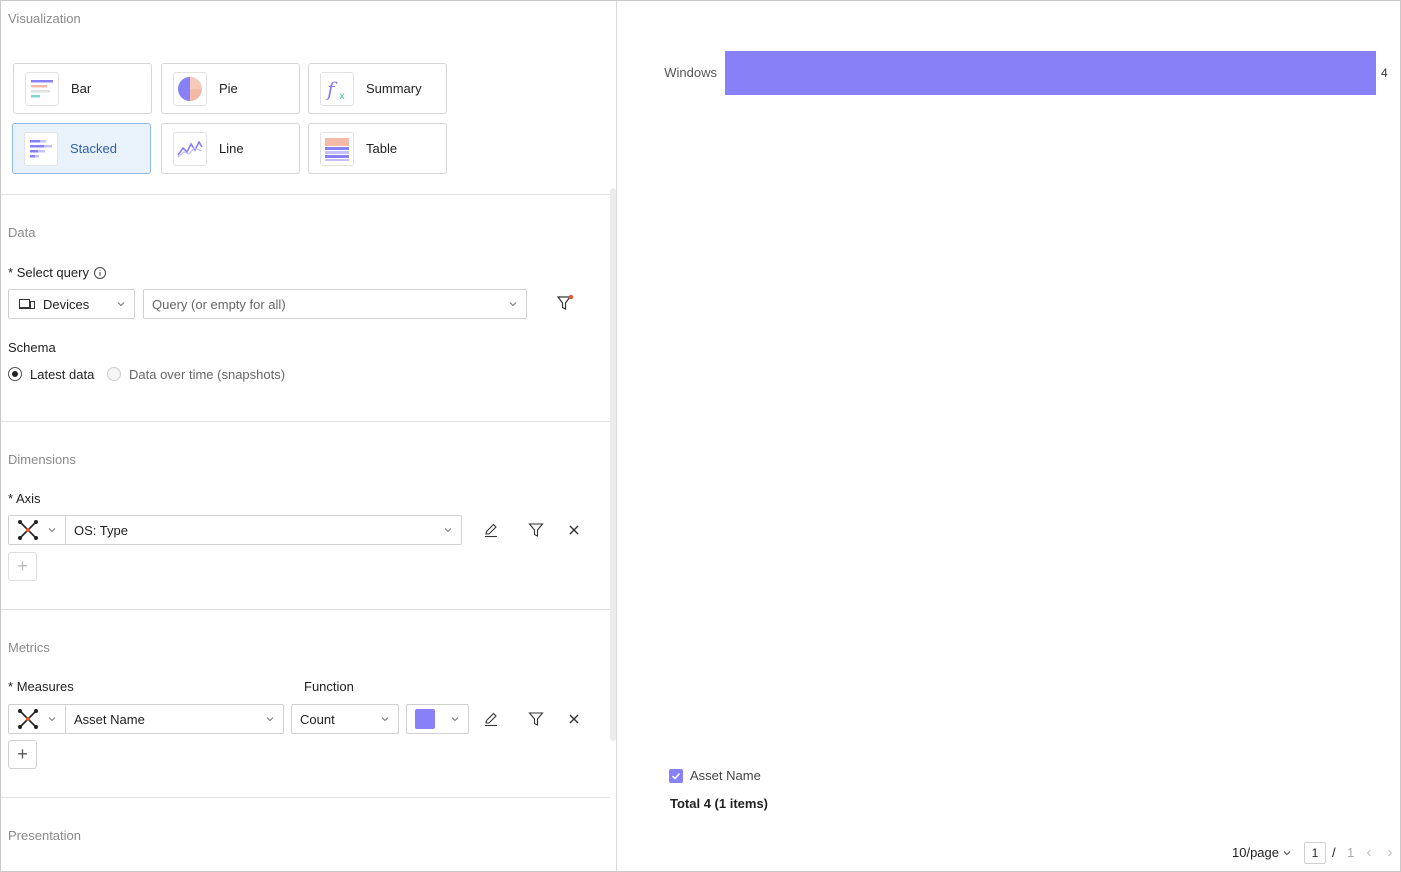  Describe the element at coordinates (62, 374) in the screenshot. I see `latest-data-label: Latest data` at that location.